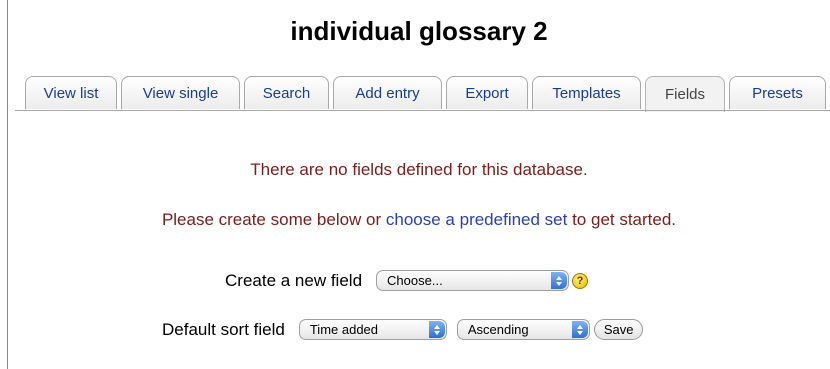 The height and width of the screenshot is (369, 830). I want to click on sort-order-select: Ascending, so click(523, 329).